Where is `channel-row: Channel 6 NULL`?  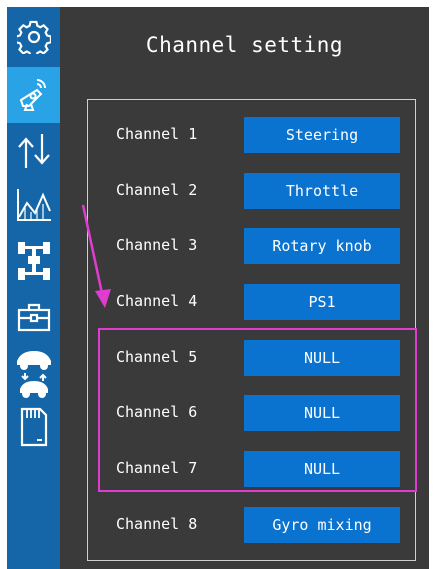 channel-row: Channel 6 NULL is located at coordinates (252, 413).